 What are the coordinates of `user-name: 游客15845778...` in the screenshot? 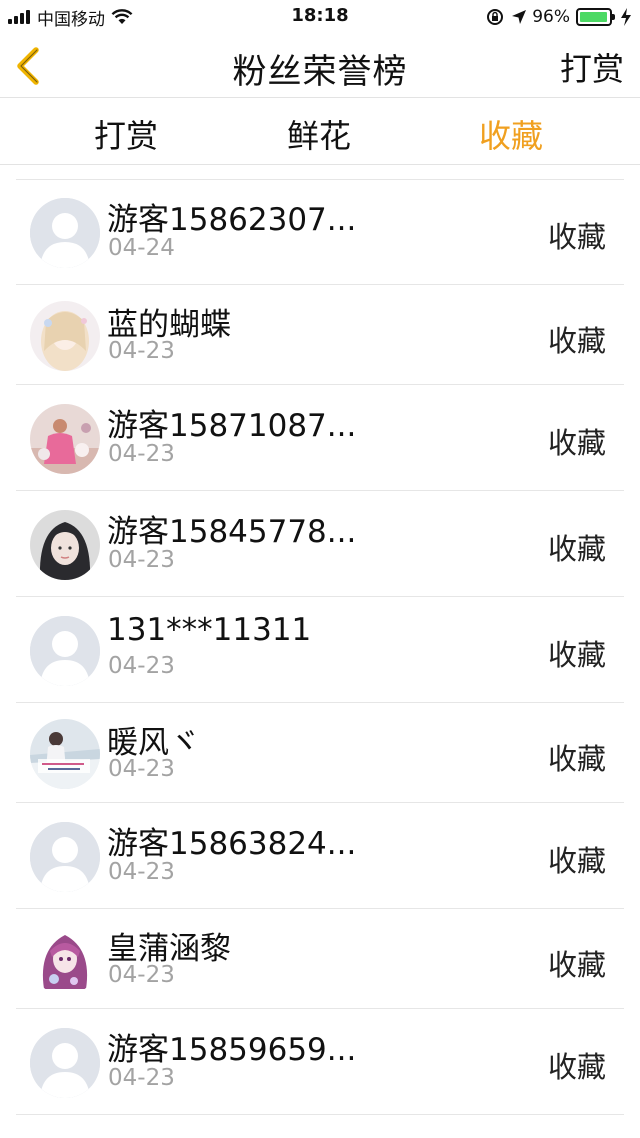 It's located at (232, 532).